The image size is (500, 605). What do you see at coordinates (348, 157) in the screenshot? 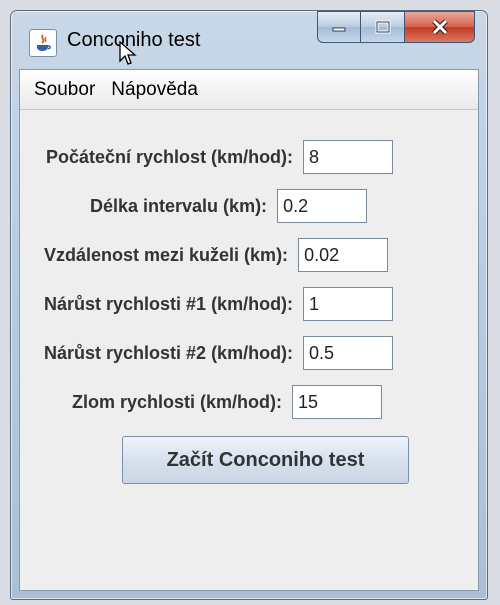
I see `initial-speed-input` at bounding box center [348, 157].